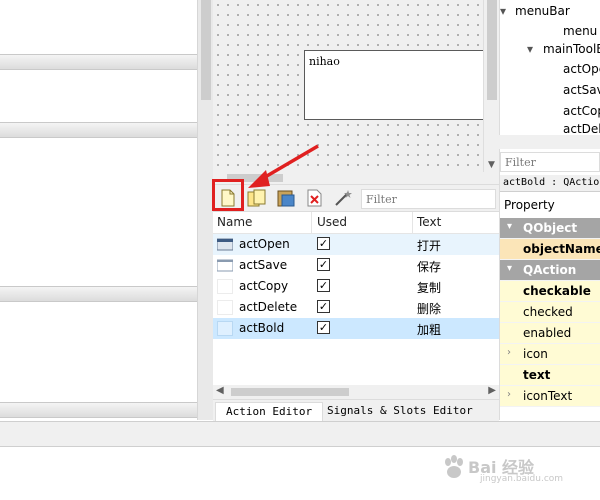 This screenshot has height=500, width=600. I want to click on table-row: actBold ✓ 加粗, so click(356, 328).